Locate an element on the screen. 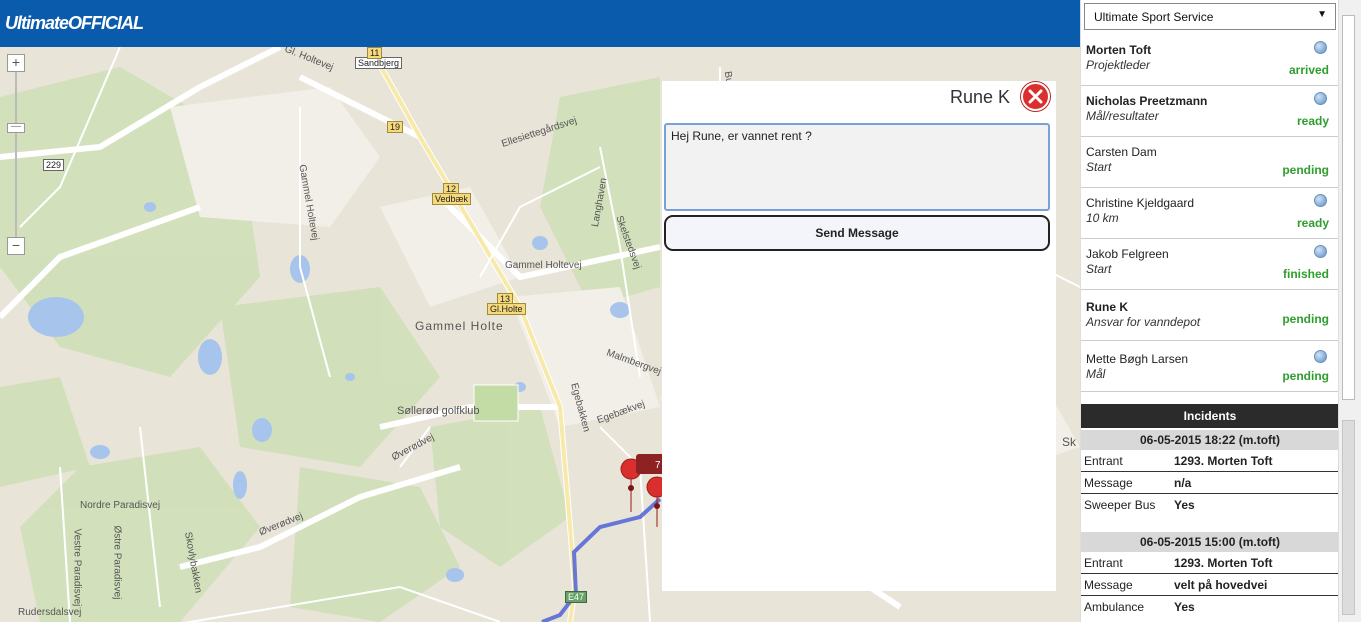 This screenshot has height=622, width=1361. header-bar: UltimateOFFICIAL is located at coordinates (540, 23).